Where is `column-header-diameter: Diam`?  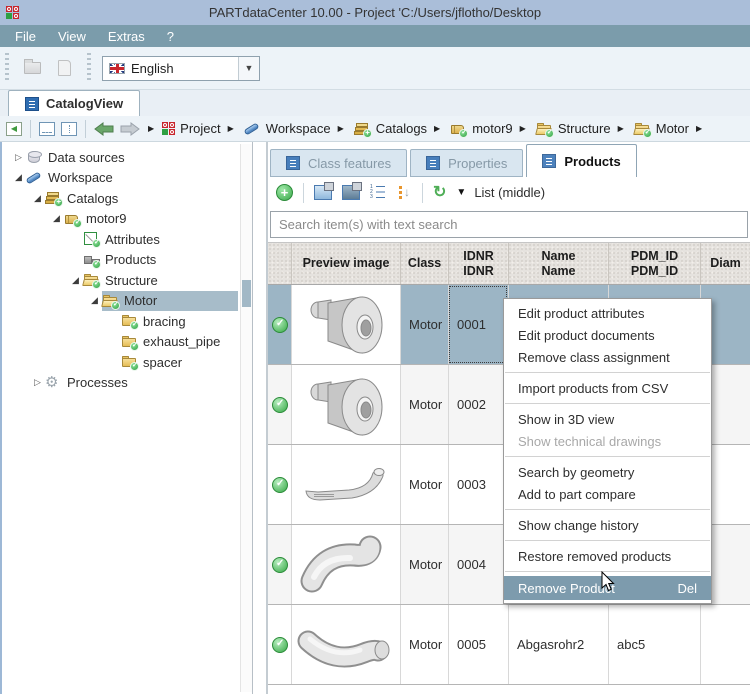 column-header-diameter: Diam is located at coordinates (725, 263).